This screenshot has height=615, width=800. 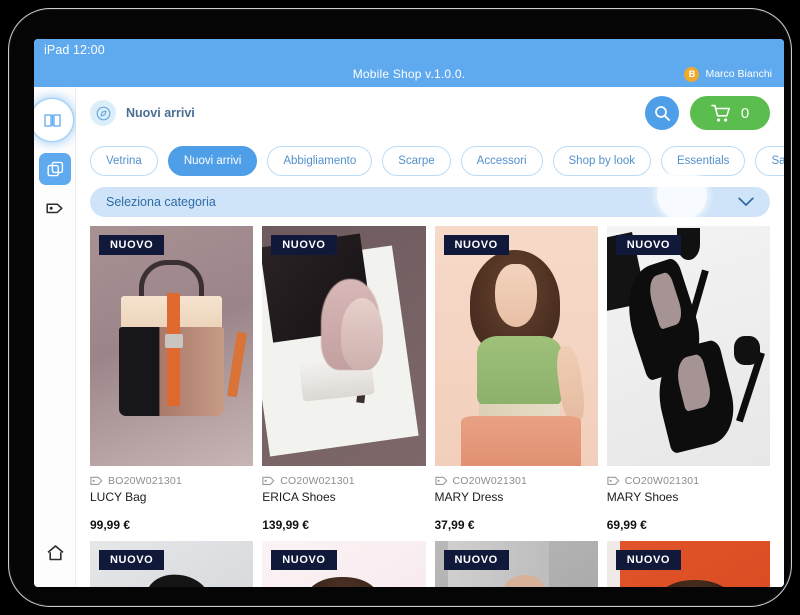 I want to click on product-sku: BO20W021301, so click(x=145, y=481).